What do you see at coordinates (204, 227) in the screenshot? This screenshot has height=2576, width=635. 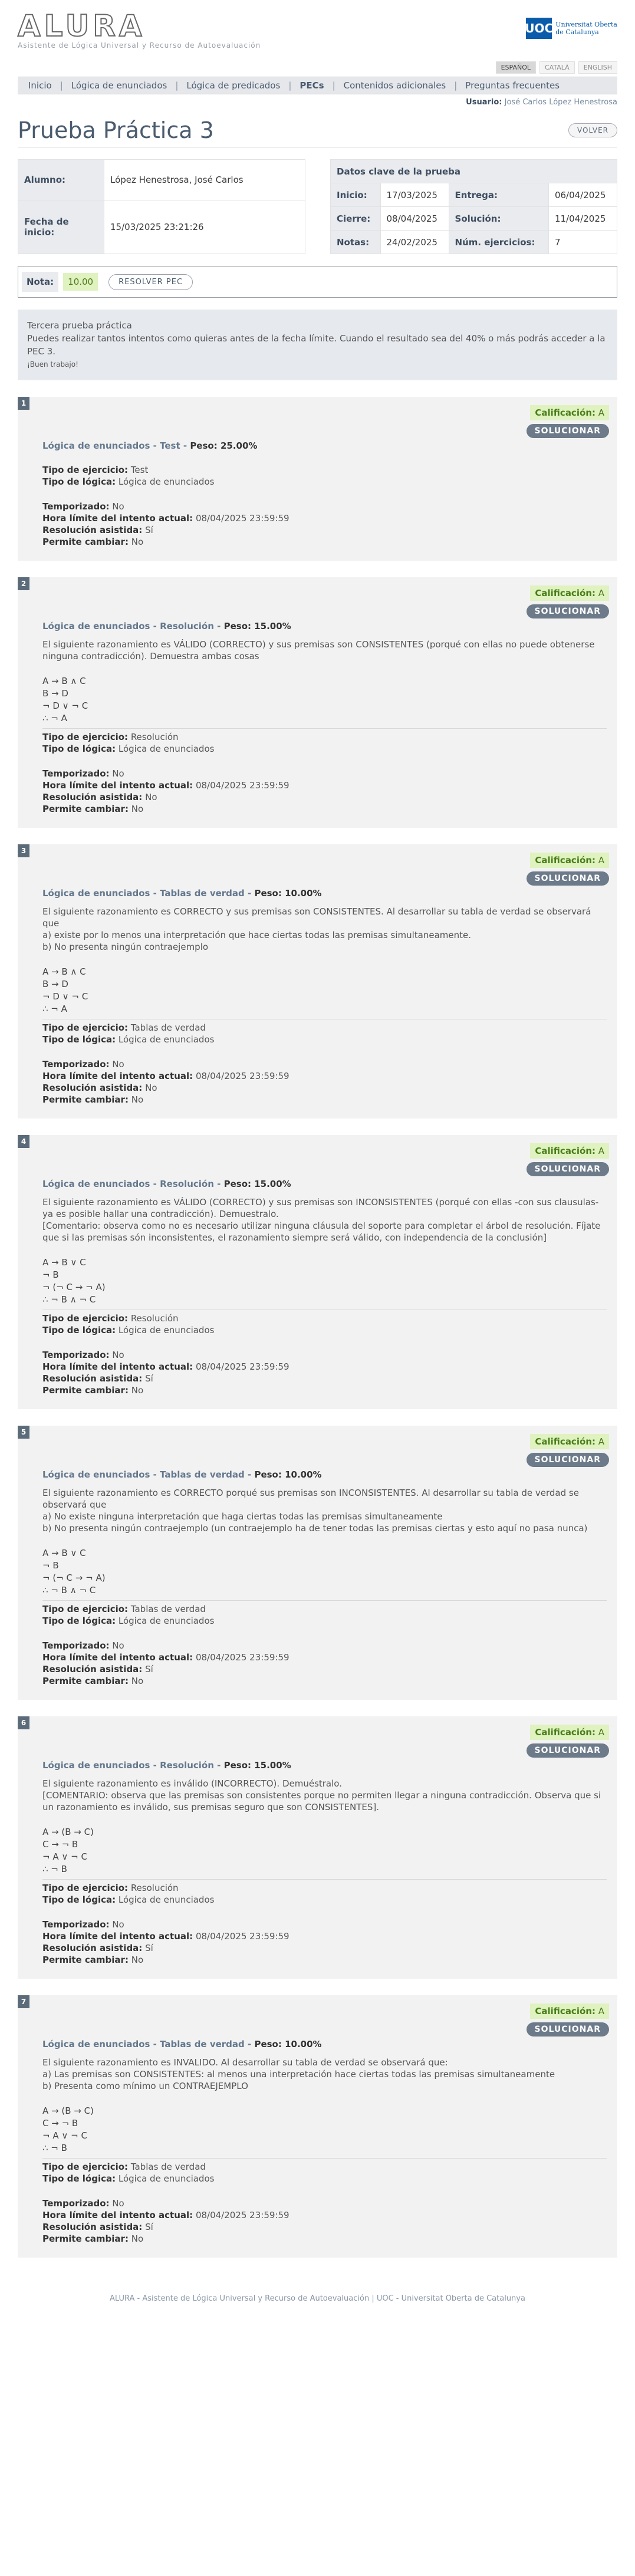 I see `start-date-value: 15/03/2025 23:21:26` at bounding box center [204, 227].